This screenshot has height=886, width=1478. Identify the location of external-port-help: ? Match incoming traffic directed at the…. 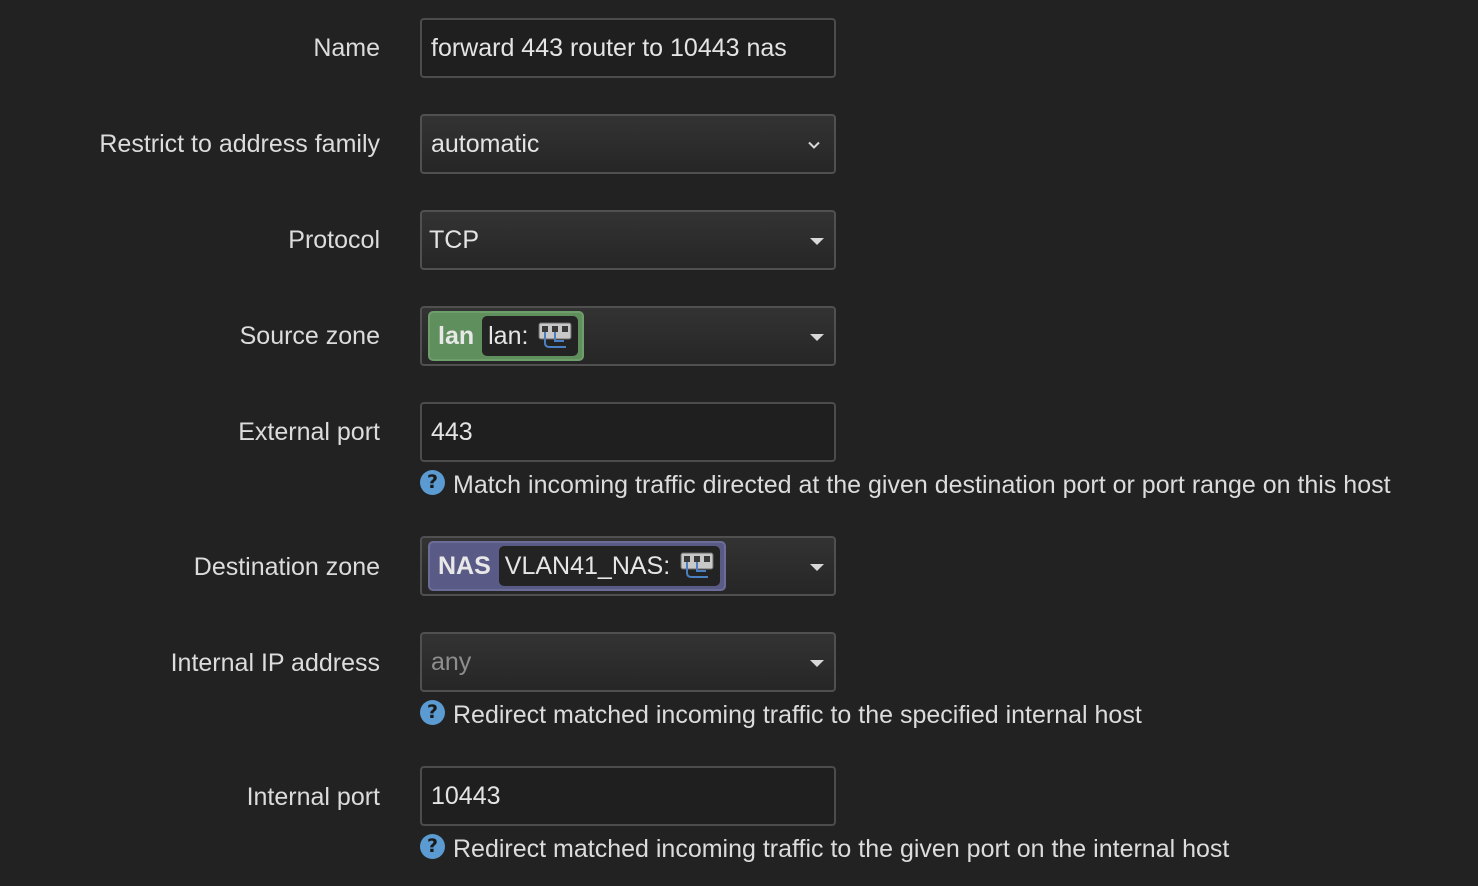
(905, 484).